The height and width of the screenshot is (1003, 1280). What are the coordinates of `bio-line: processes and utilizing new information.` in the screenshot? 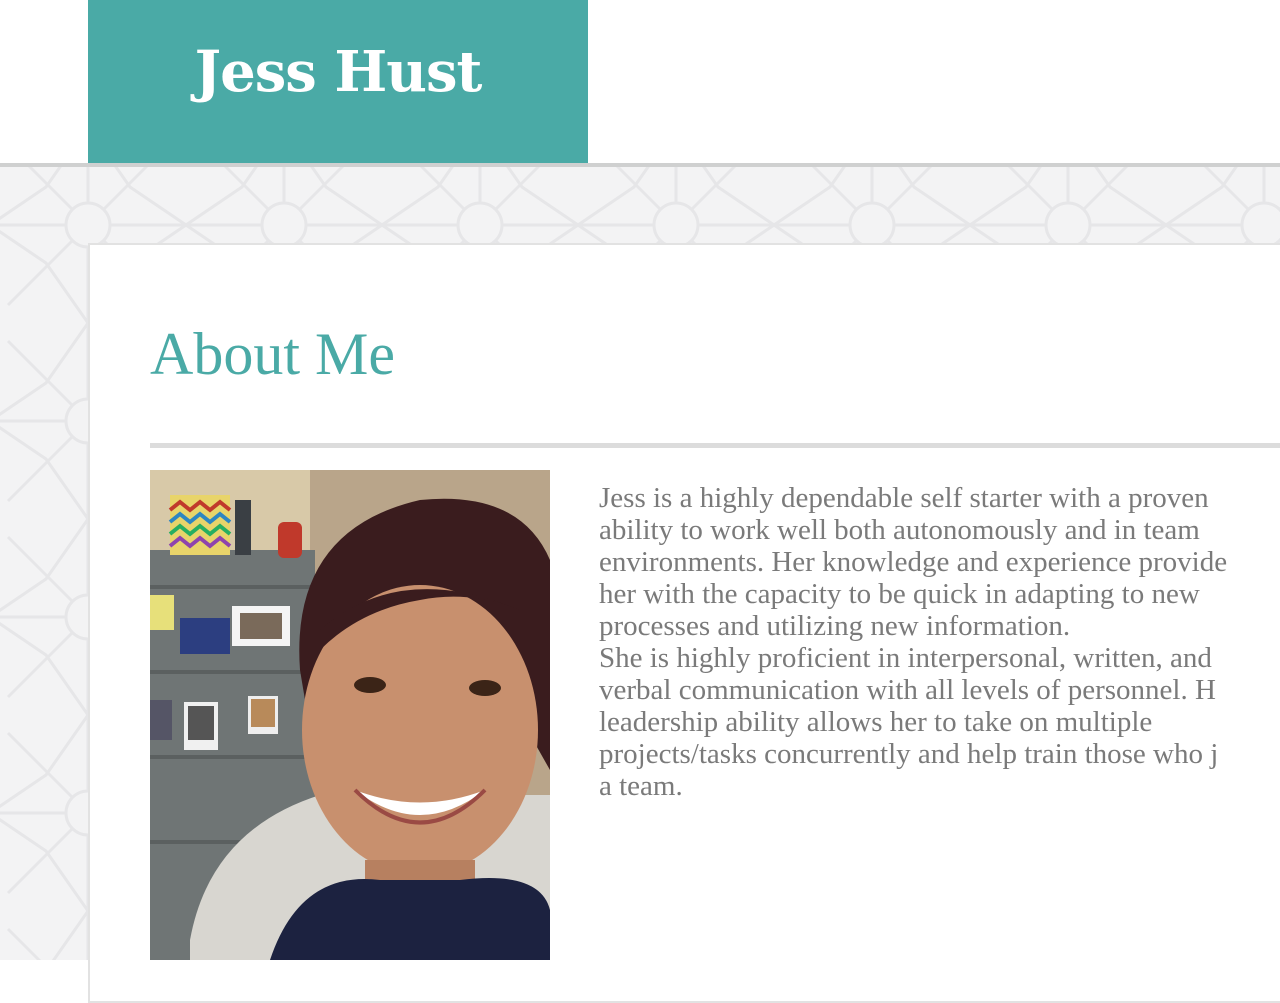 It's located at (835, 626).